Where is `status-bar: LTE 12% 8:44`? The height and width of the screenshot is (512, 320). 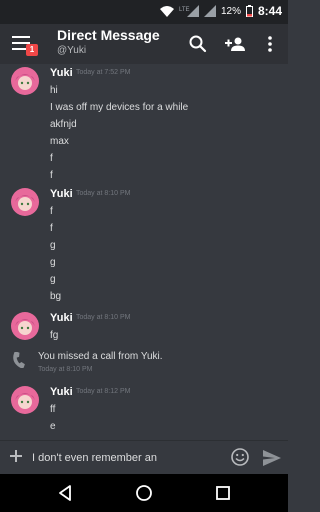
status-bar: LTE 12% 8:44 is located at coordinates (144, 12).